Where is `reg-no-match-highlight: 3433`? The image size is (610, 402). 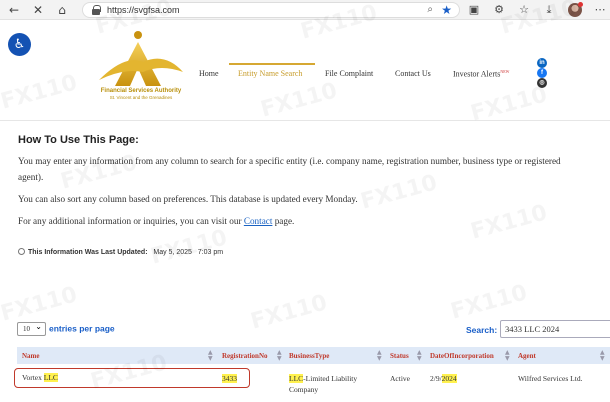
reg-no-match-highlight: 3433 is located at coordinates (229, 378).